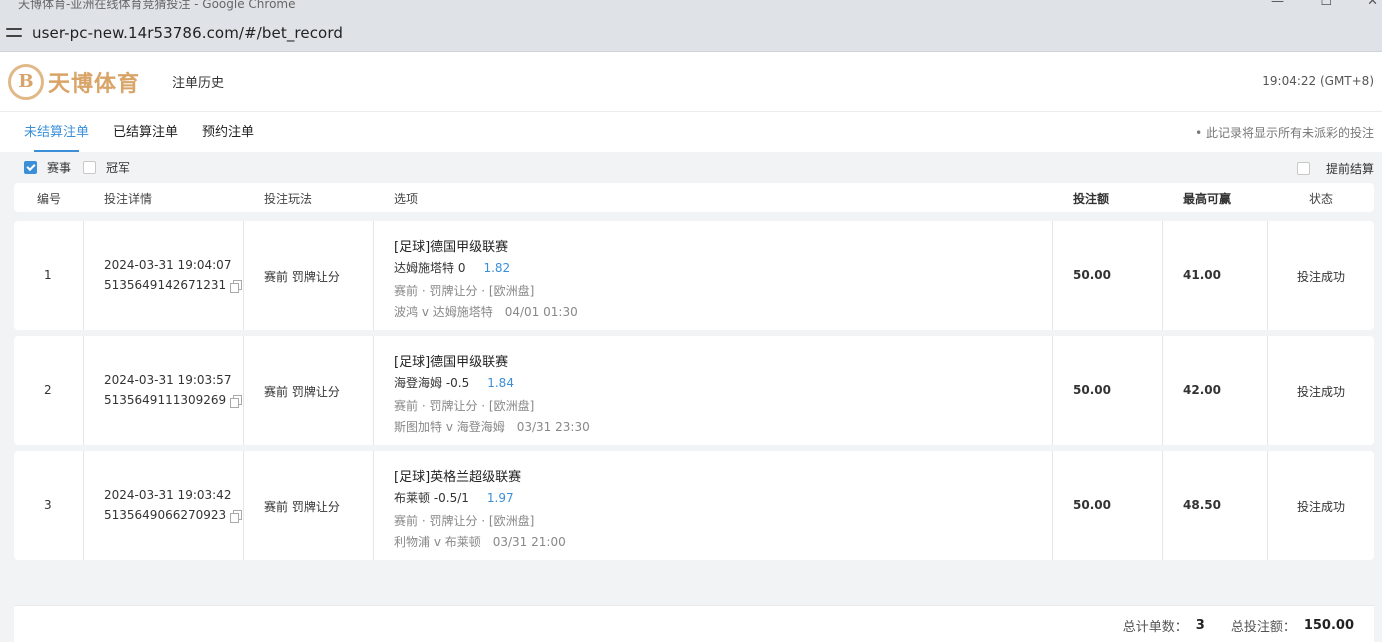  Describe the element at coordinates (165, 400) in the screenshot. I see `order-id-text: 5135649111309269` at that location.